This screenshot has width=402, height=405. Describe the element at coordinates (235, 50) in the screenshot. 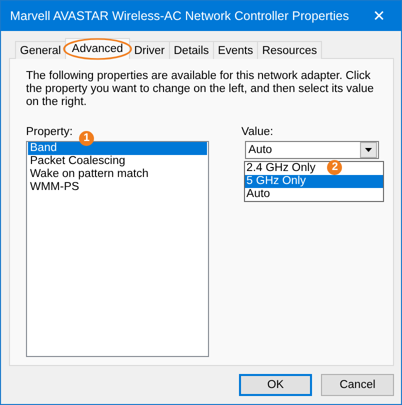

I see `tab: Events` at that location.